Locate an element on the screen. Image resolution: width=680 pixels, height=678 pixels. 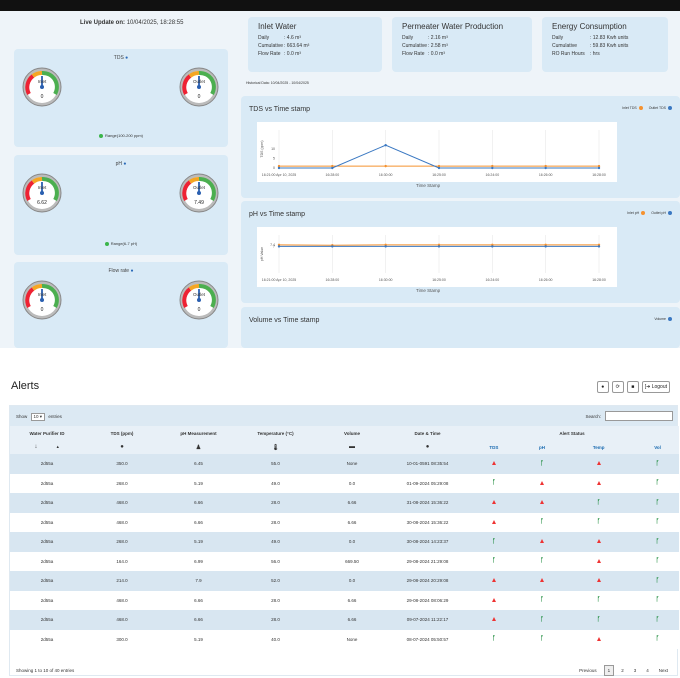
col-datetime: Date & Time is located at coordinates (427, 433).